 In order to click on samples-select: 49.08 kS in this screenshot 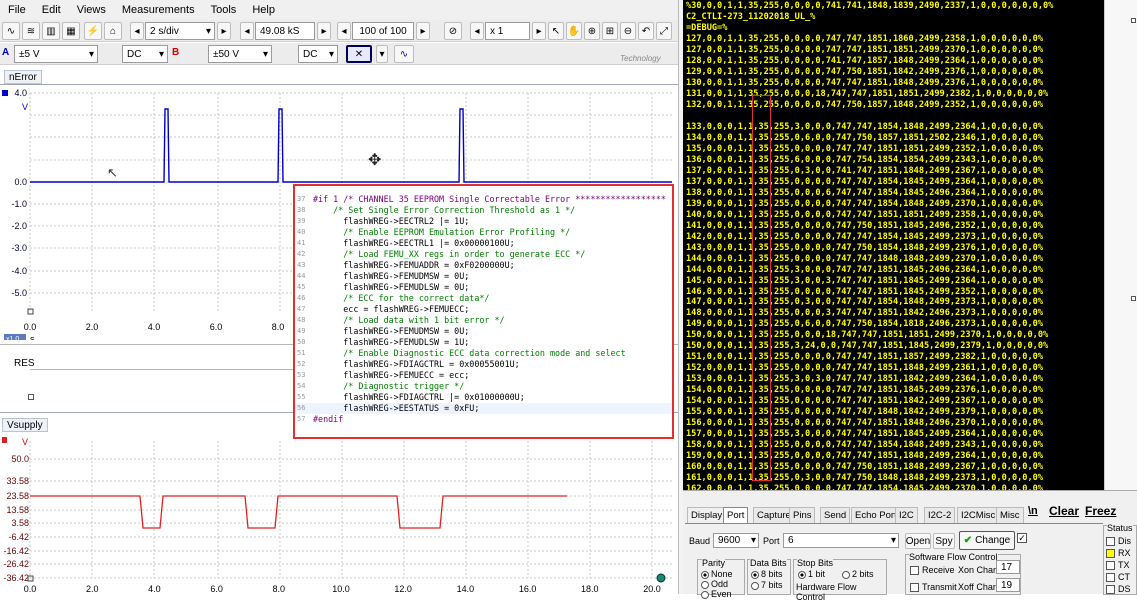, I will do `click(285, 31)`.